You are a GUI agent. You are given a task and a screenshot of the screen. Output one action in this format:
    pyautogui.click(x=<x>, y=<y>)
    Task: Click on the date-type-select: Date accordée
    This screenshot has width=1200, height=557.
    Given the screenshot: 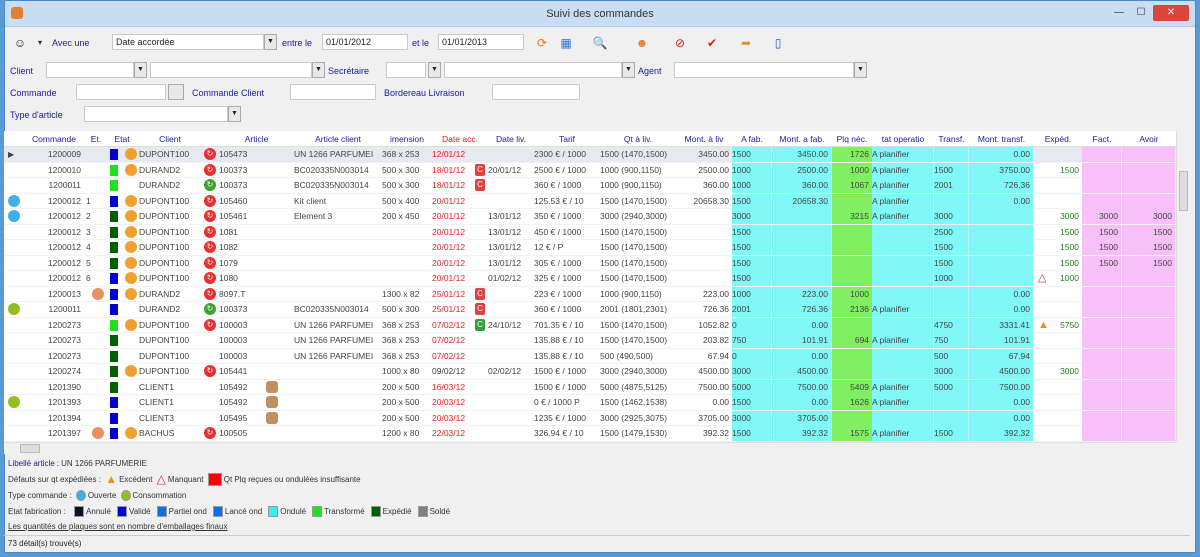 What is the action you would take?
    pyautogui.click(x=188, y=42)
    